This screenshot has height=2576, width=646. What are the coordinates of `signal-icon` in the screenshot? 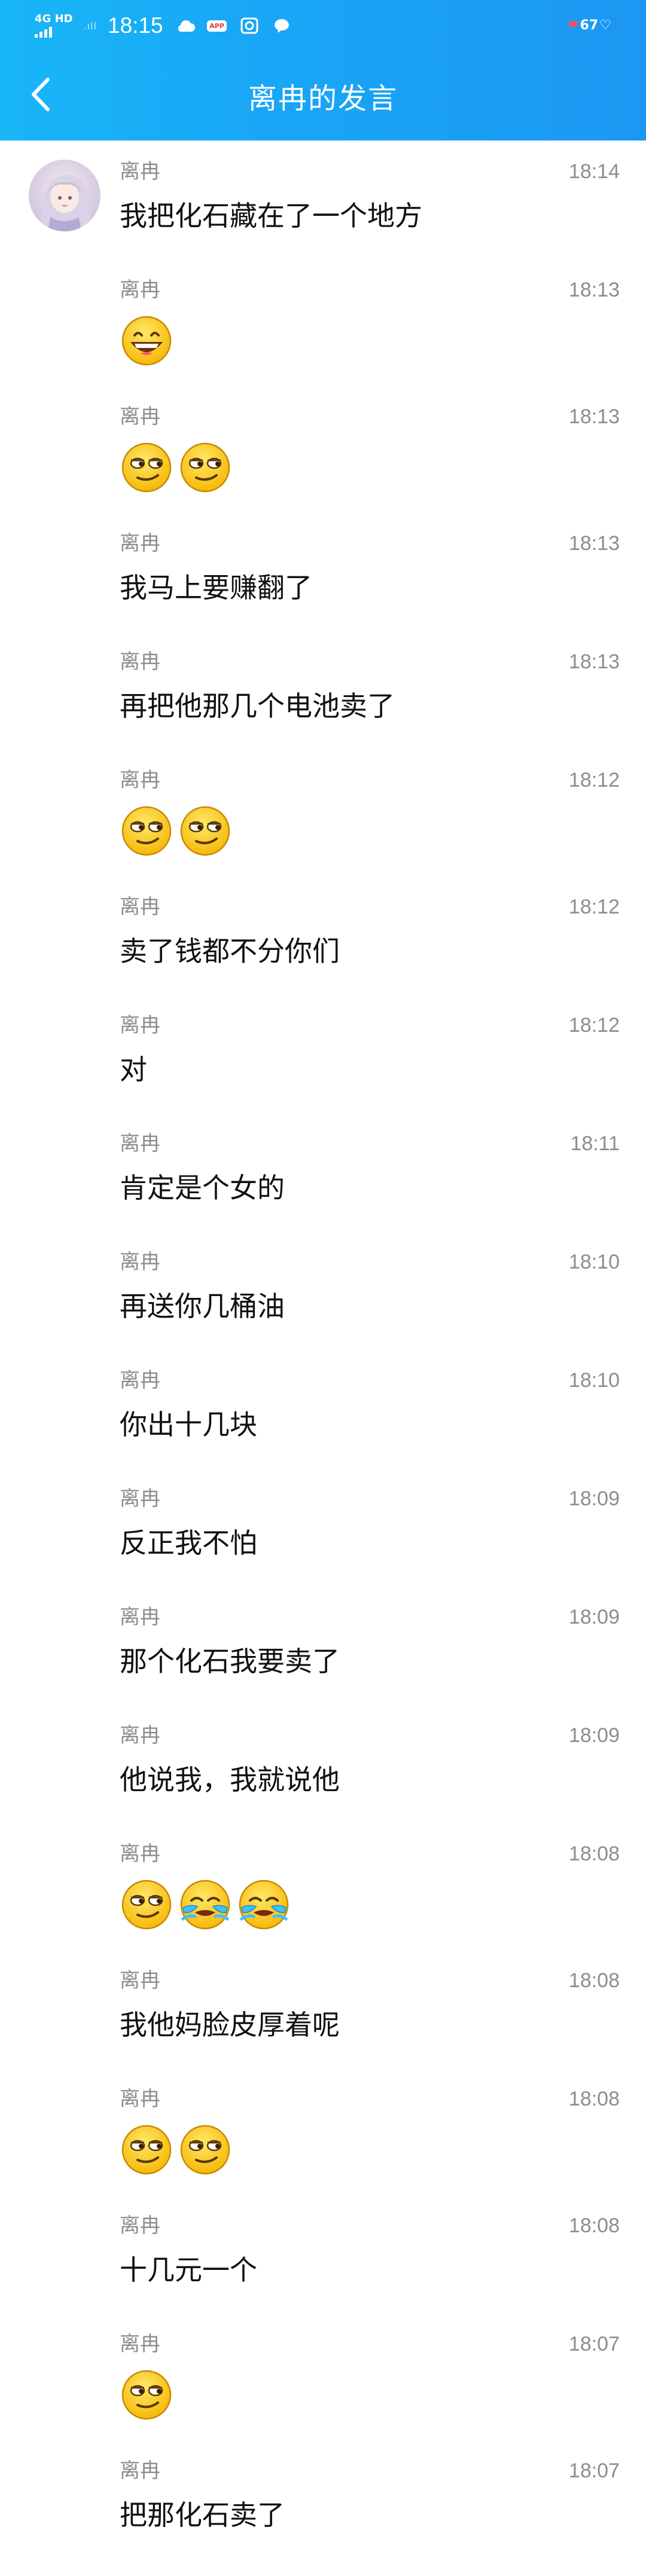 It's located at (54, 32).